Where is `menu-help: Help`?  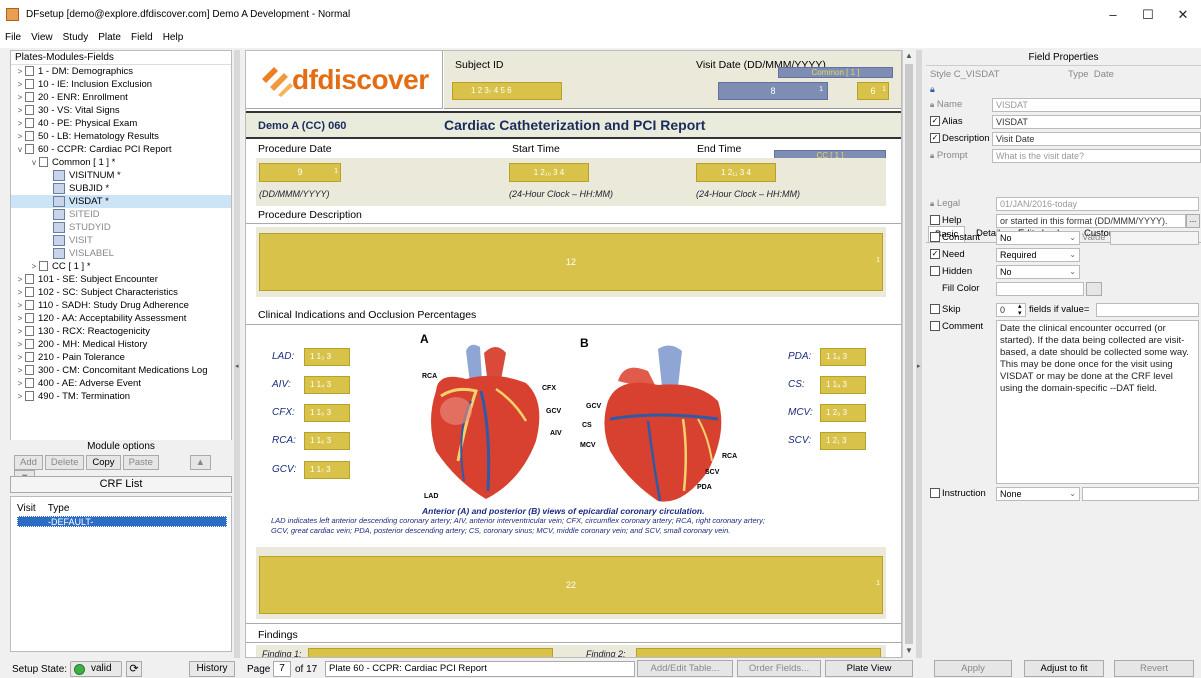
menu-help: Help is located at coordinates (173, 37).